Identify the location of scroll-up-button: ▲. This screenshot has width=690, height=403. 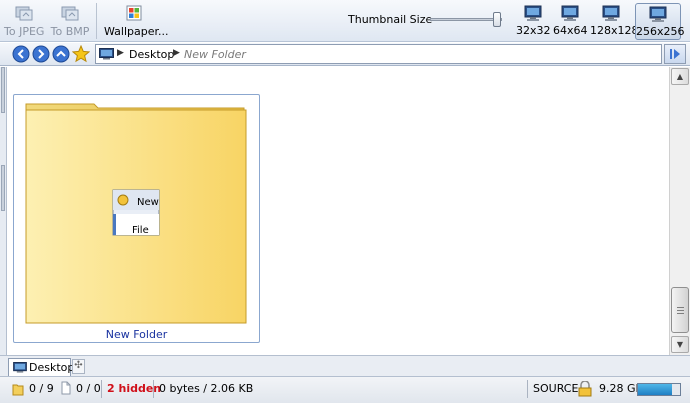
(680, 76).